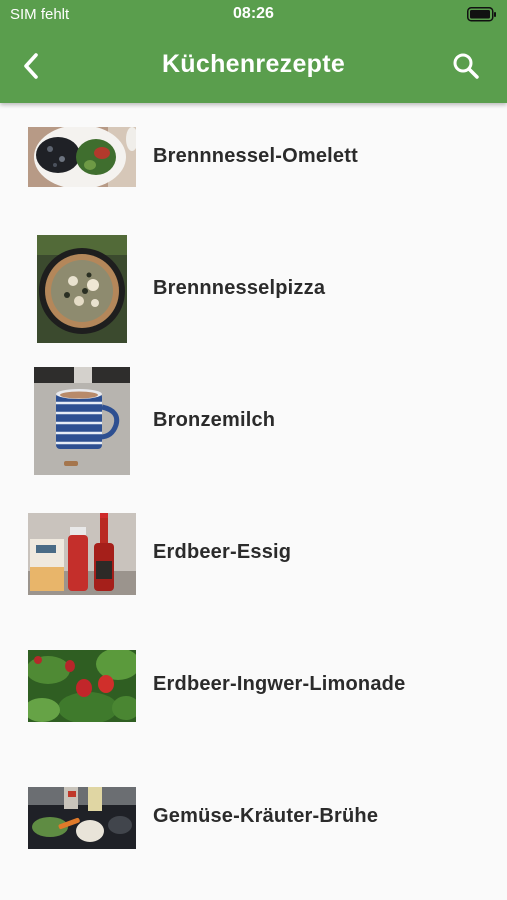  What do you see at coordinates (253, 697) in the screenshot?
I see `recipe-row: Erdbeer-Ingwer-Limonade` at bounding box center [253, 697].